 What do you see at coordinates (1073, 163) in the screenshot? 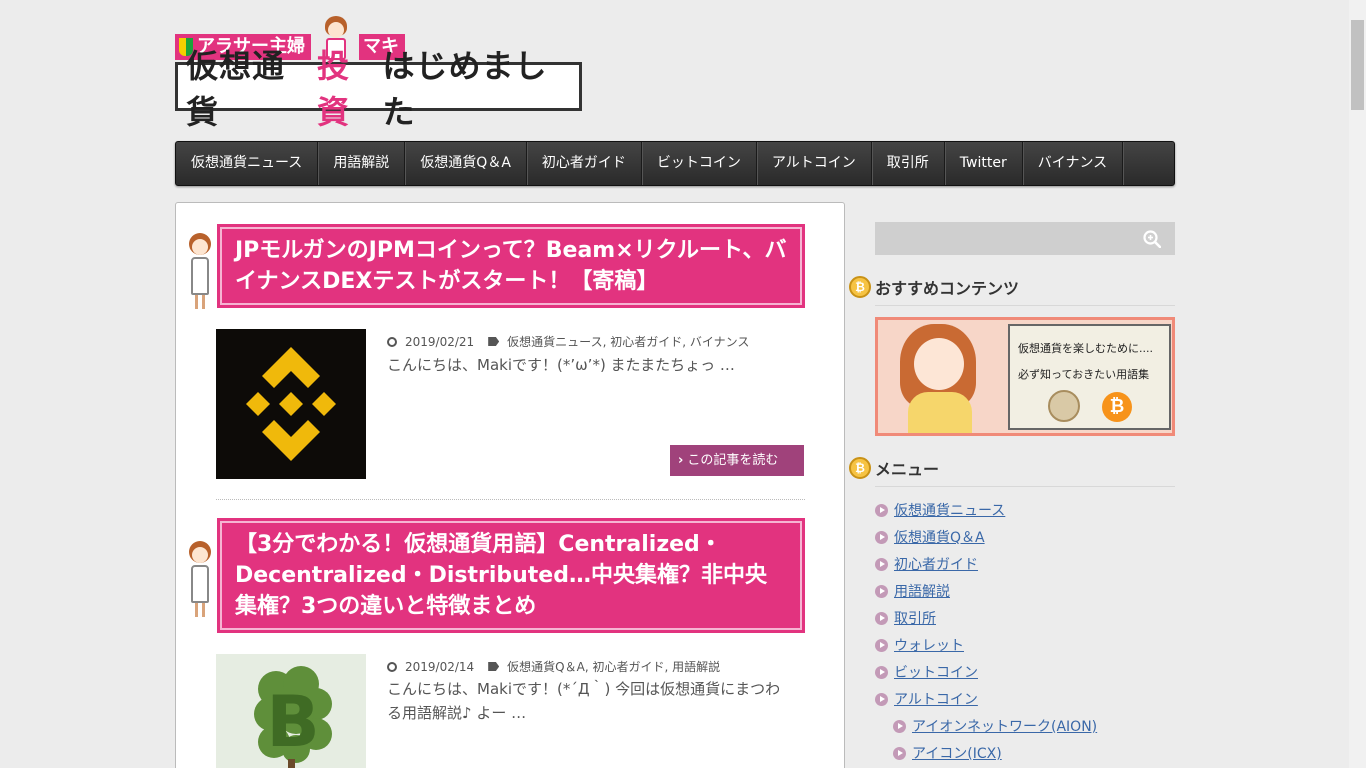
I see `nav-item-binance: バイナンス` at bounding box center [1073, 163].